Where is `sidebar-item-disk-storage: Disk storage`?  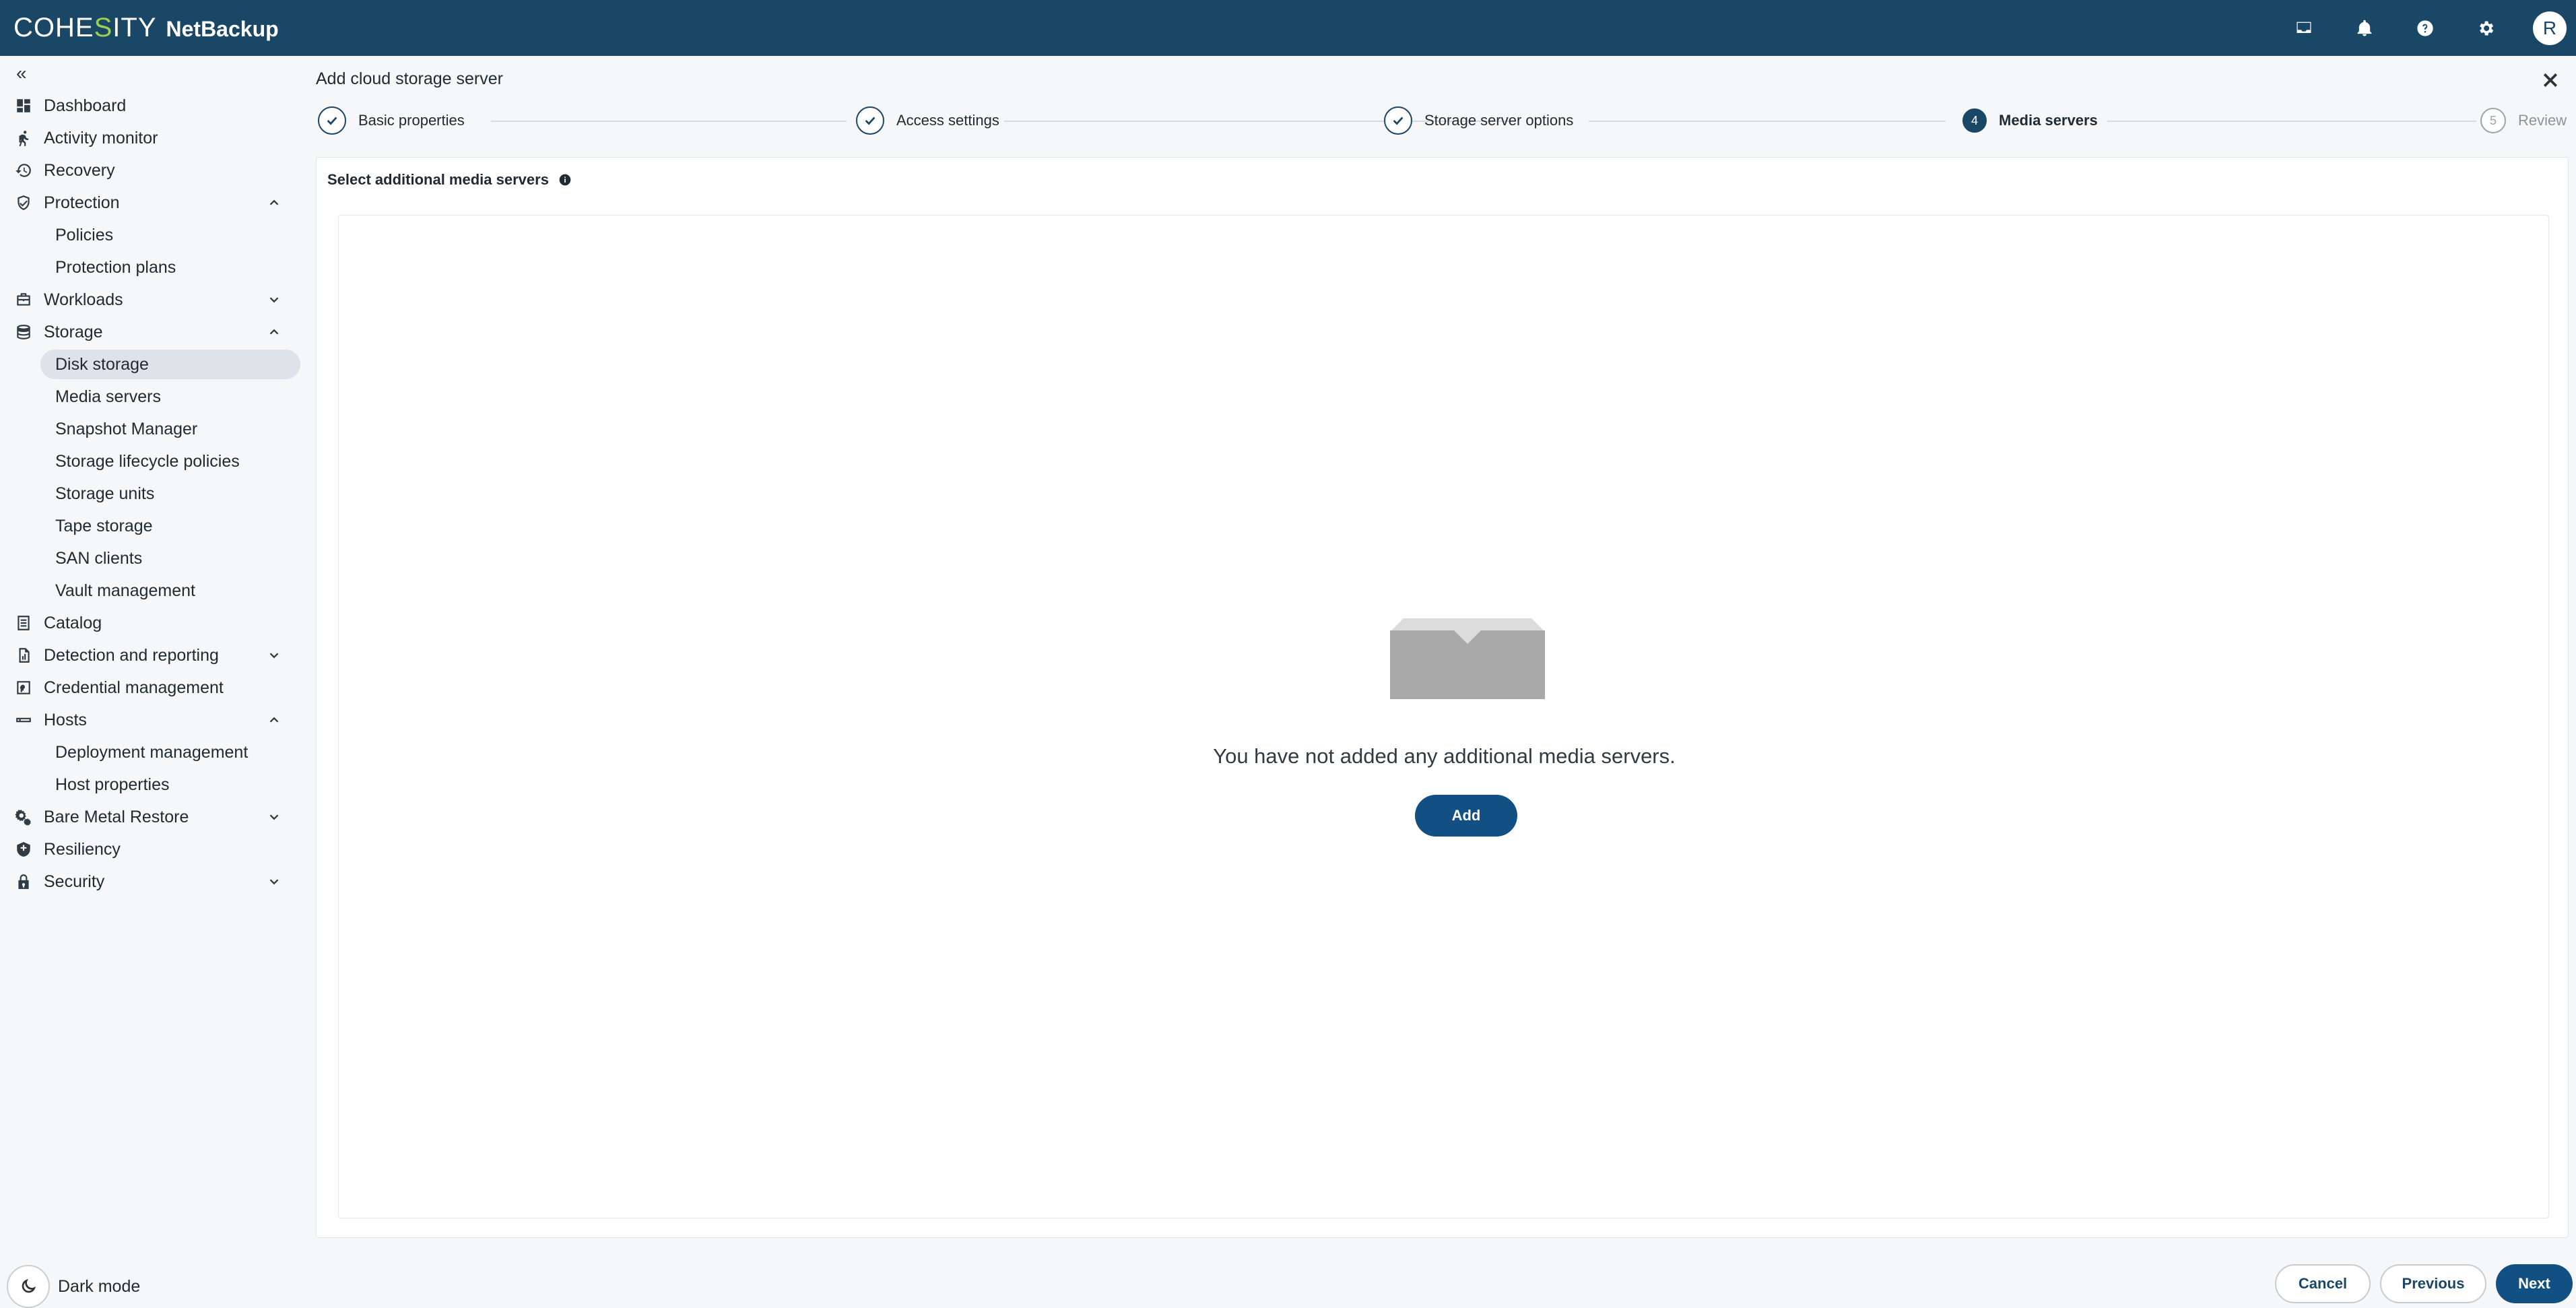 sidebar-item-disk-storage: Disk storage is located at coordinates (154, 365).